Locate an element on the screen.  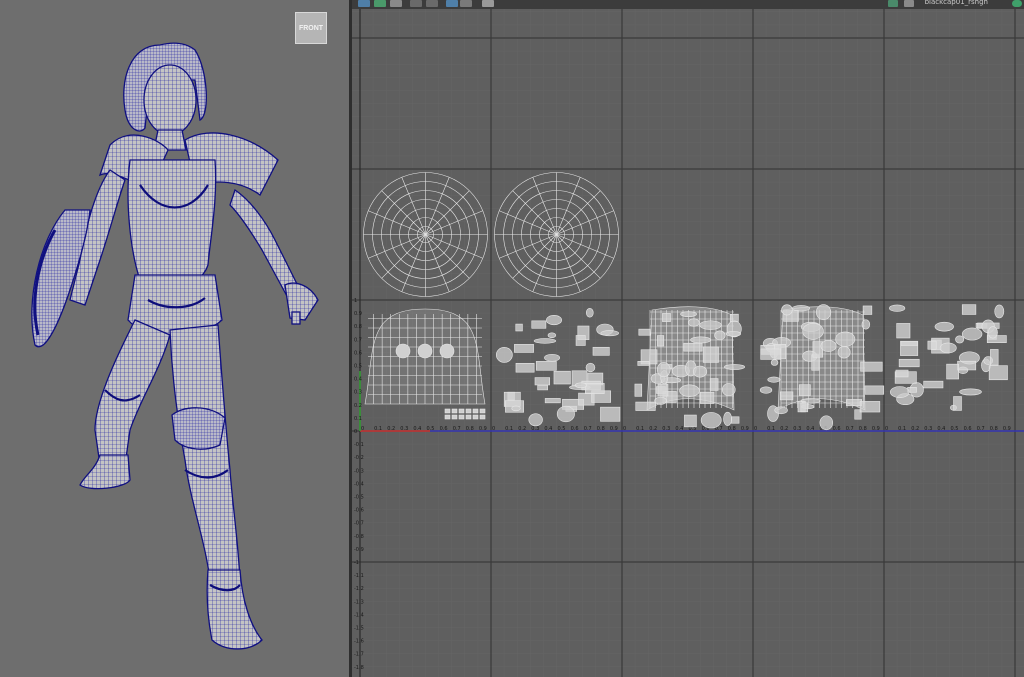
v-axis-label: -1.7 is located at coordinates (359, 655).